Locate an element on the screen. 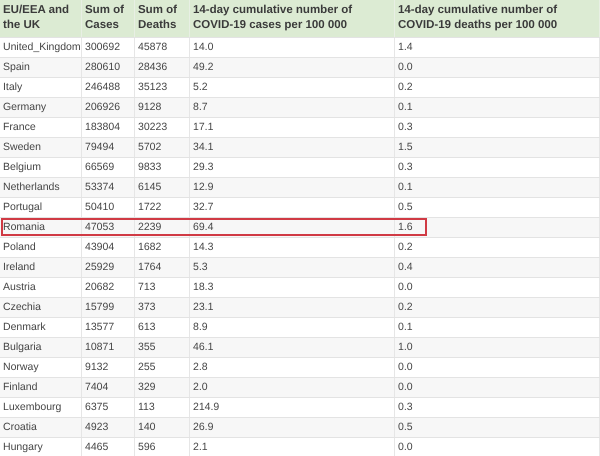 The width and height of the screenshot is (600, 456). table-cell: Hungary is located at coordinates (41, 447).